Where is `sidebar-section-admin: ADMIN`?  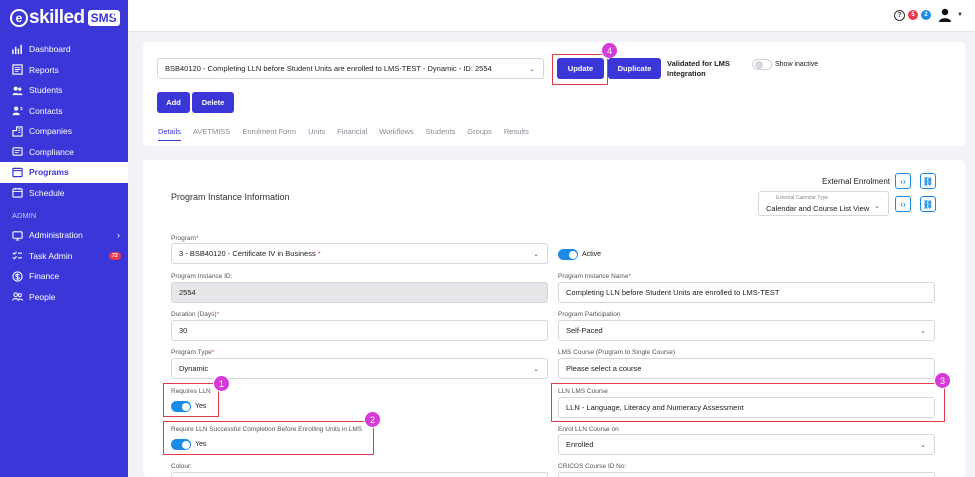 sidebar-section-admin: ADMIN is located at coordinates (24, 215).